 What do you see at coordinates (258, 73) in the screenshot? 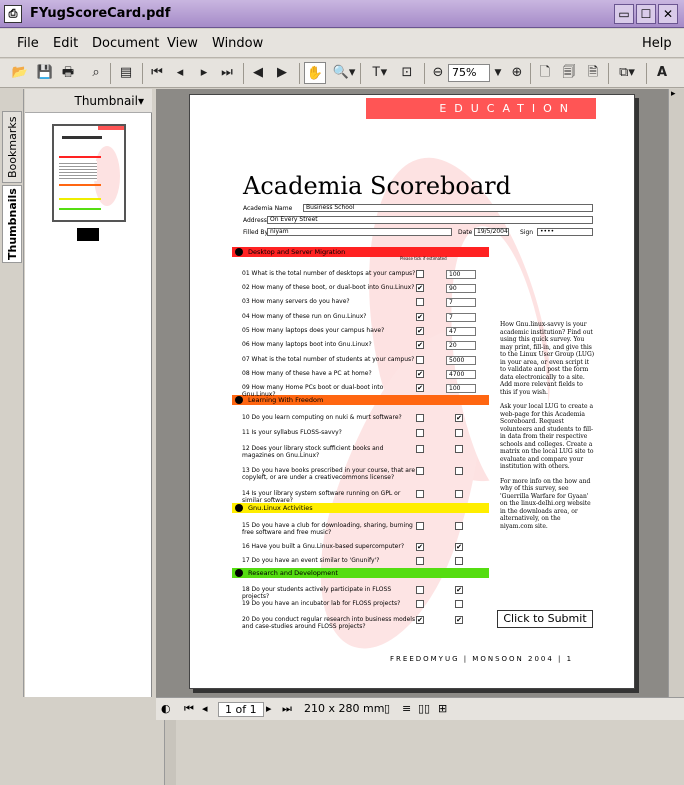
I see `back-icon: ◀` at bounding box center [258, 73].